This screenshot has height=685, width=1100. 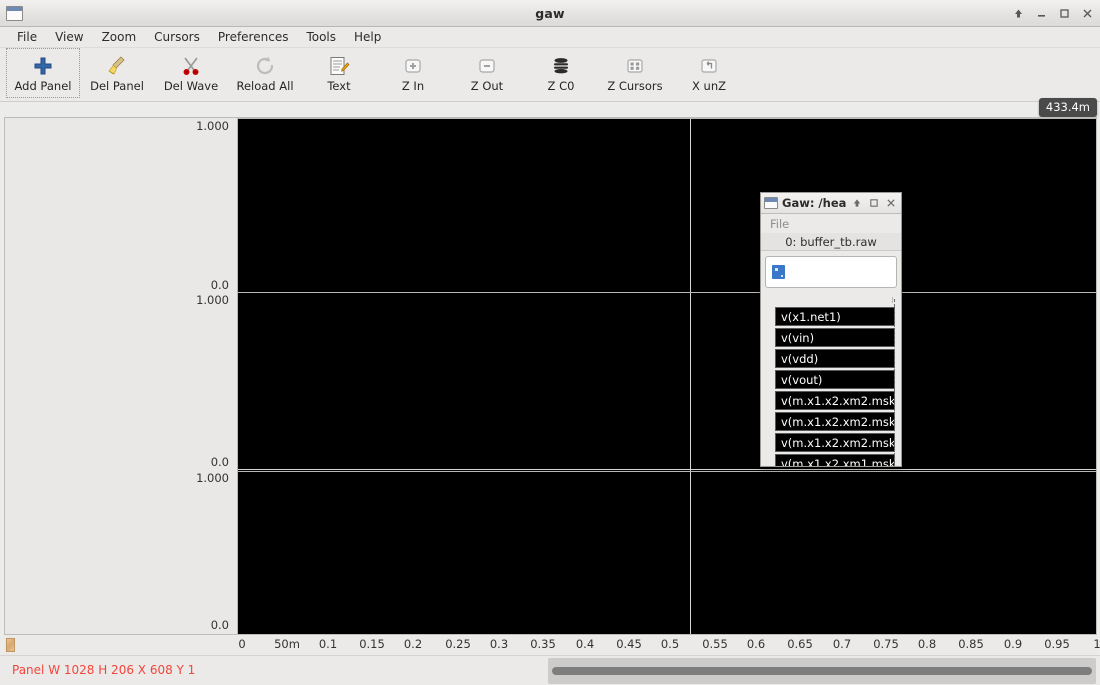 What do you see at coordinates (339, 86) in the screenshot?
I see `text-label: Text` at bounding box center [339, 86].